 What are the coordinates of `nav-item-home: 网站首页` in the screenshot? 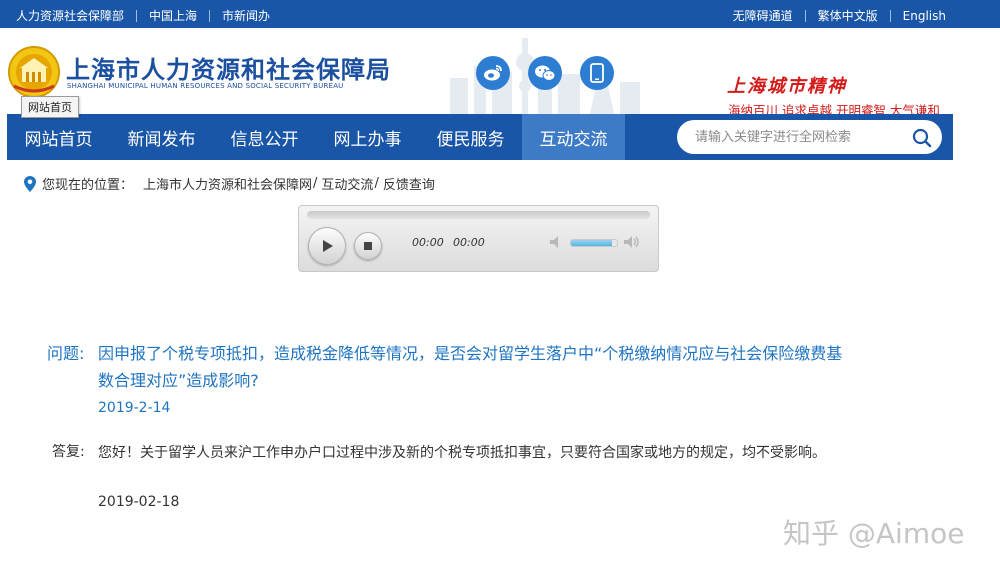 It's located at (58, 137).